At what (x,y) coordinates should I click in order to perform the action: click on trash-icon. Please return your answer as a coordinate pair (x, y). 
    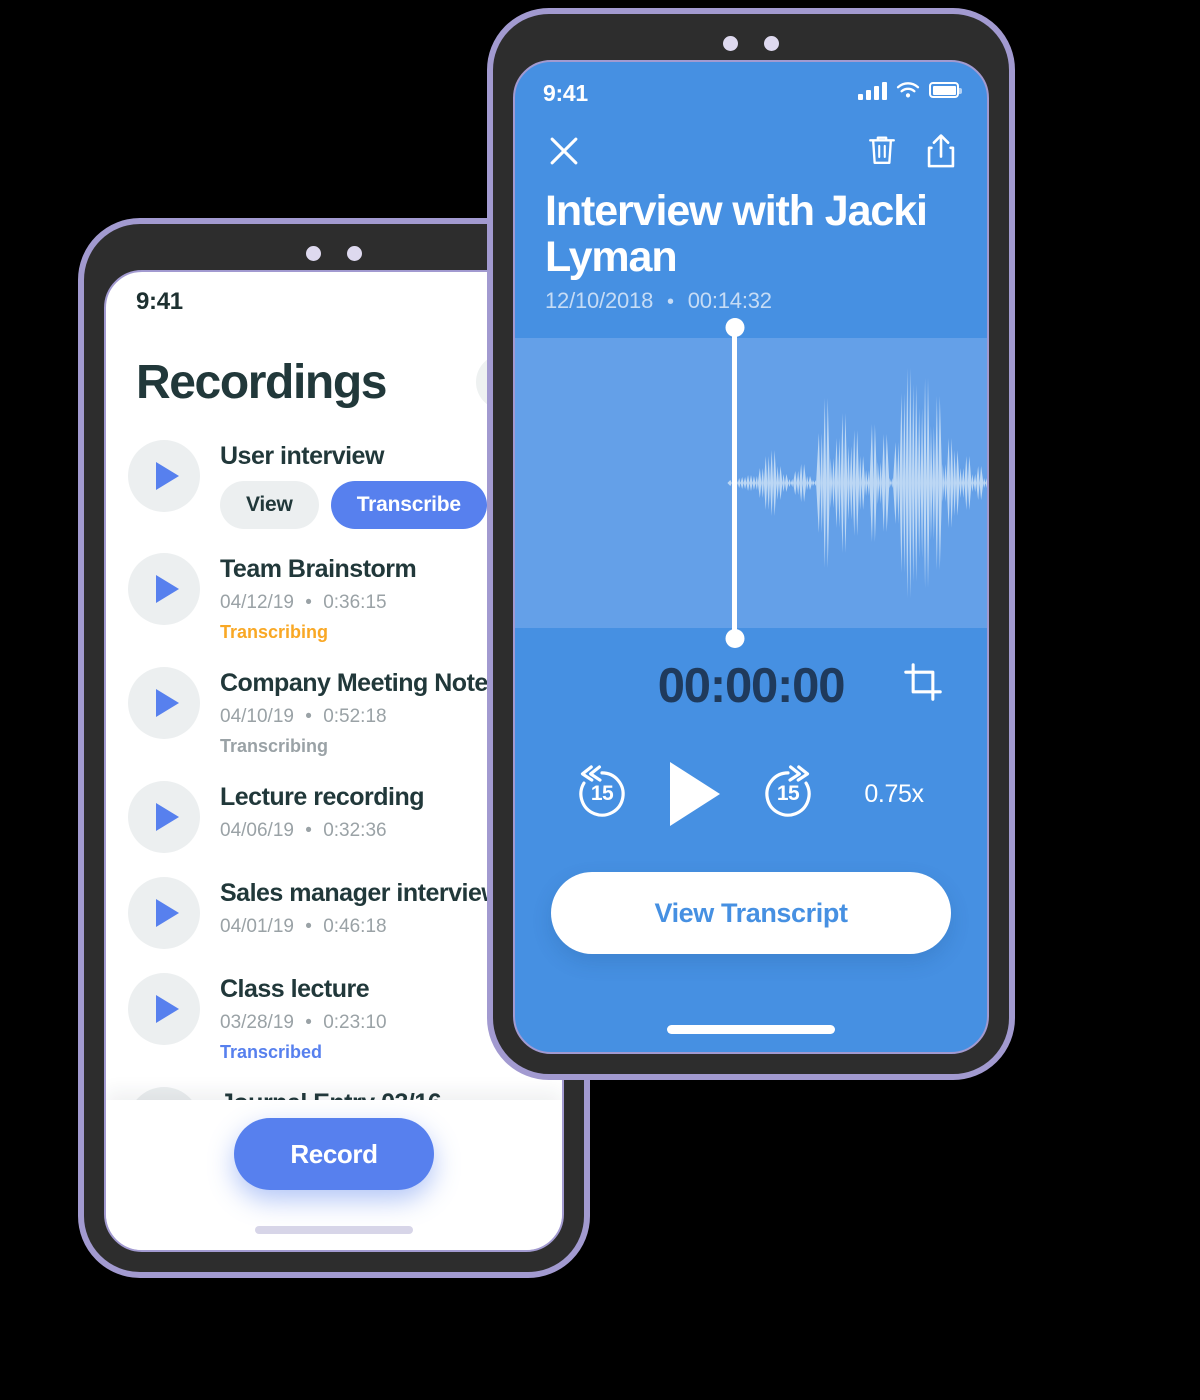
    Looking at the image, I should click on (882, 150).